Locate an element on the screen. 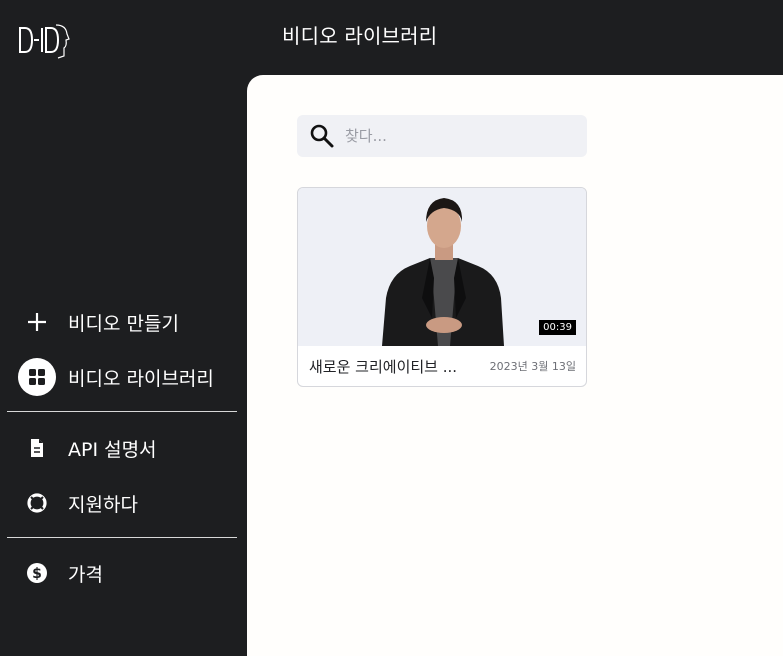 Image resolution: width=783 pixels, height=656 pixels. sidebar-item-video-library: 비디오 라이브러리 is located at coordinates (116, 377).